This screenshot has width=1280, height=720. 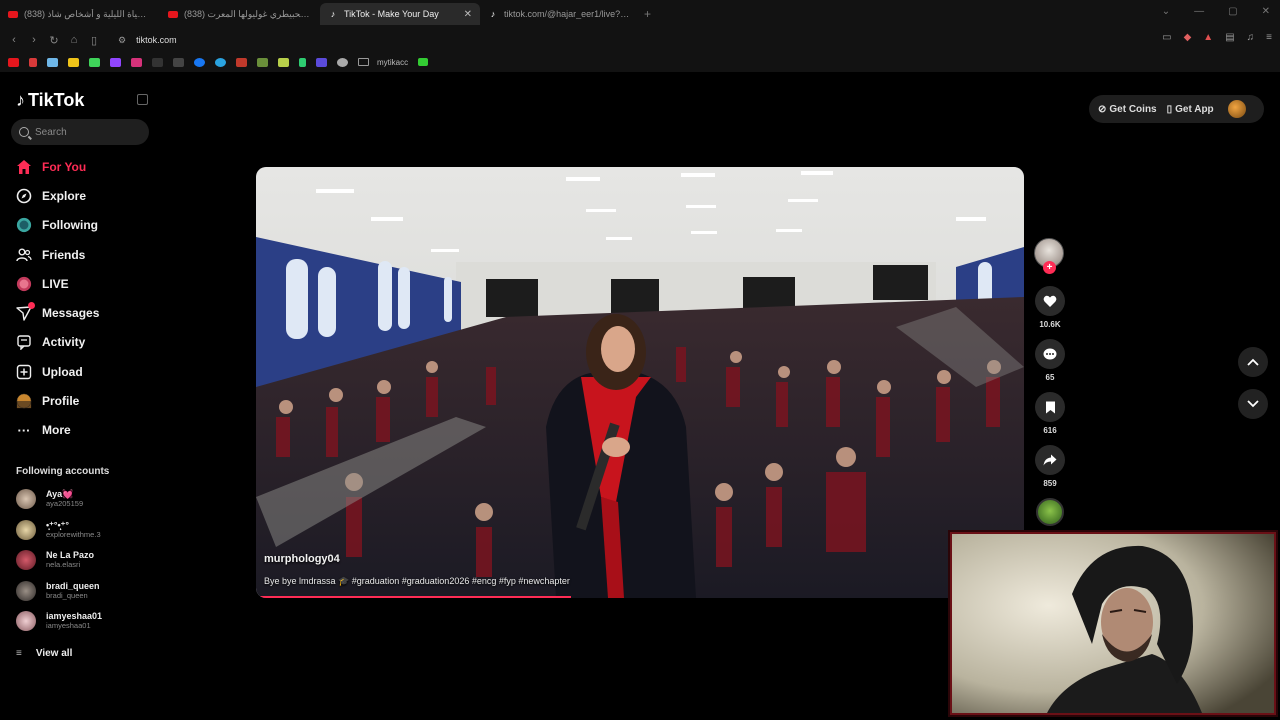 I want to click on address-field: ⚙ tiktok.com, so click(x=147, y=40).